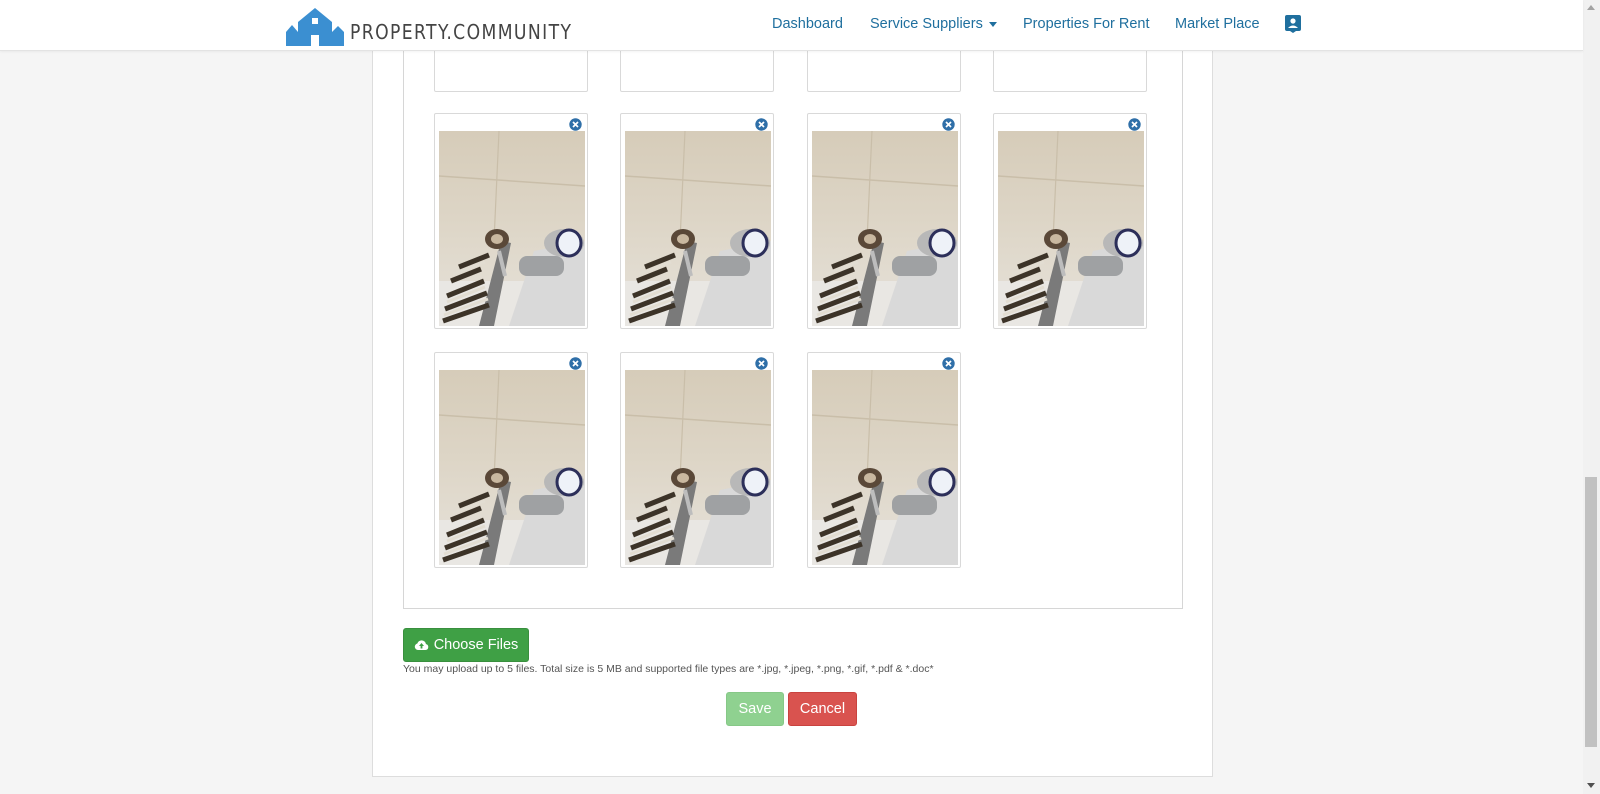 The height and width of the screenshot is (794, 1600). Describe the element at coordinates (992, 24) in the screenshot. I see `chevron-down-icon` at that location.